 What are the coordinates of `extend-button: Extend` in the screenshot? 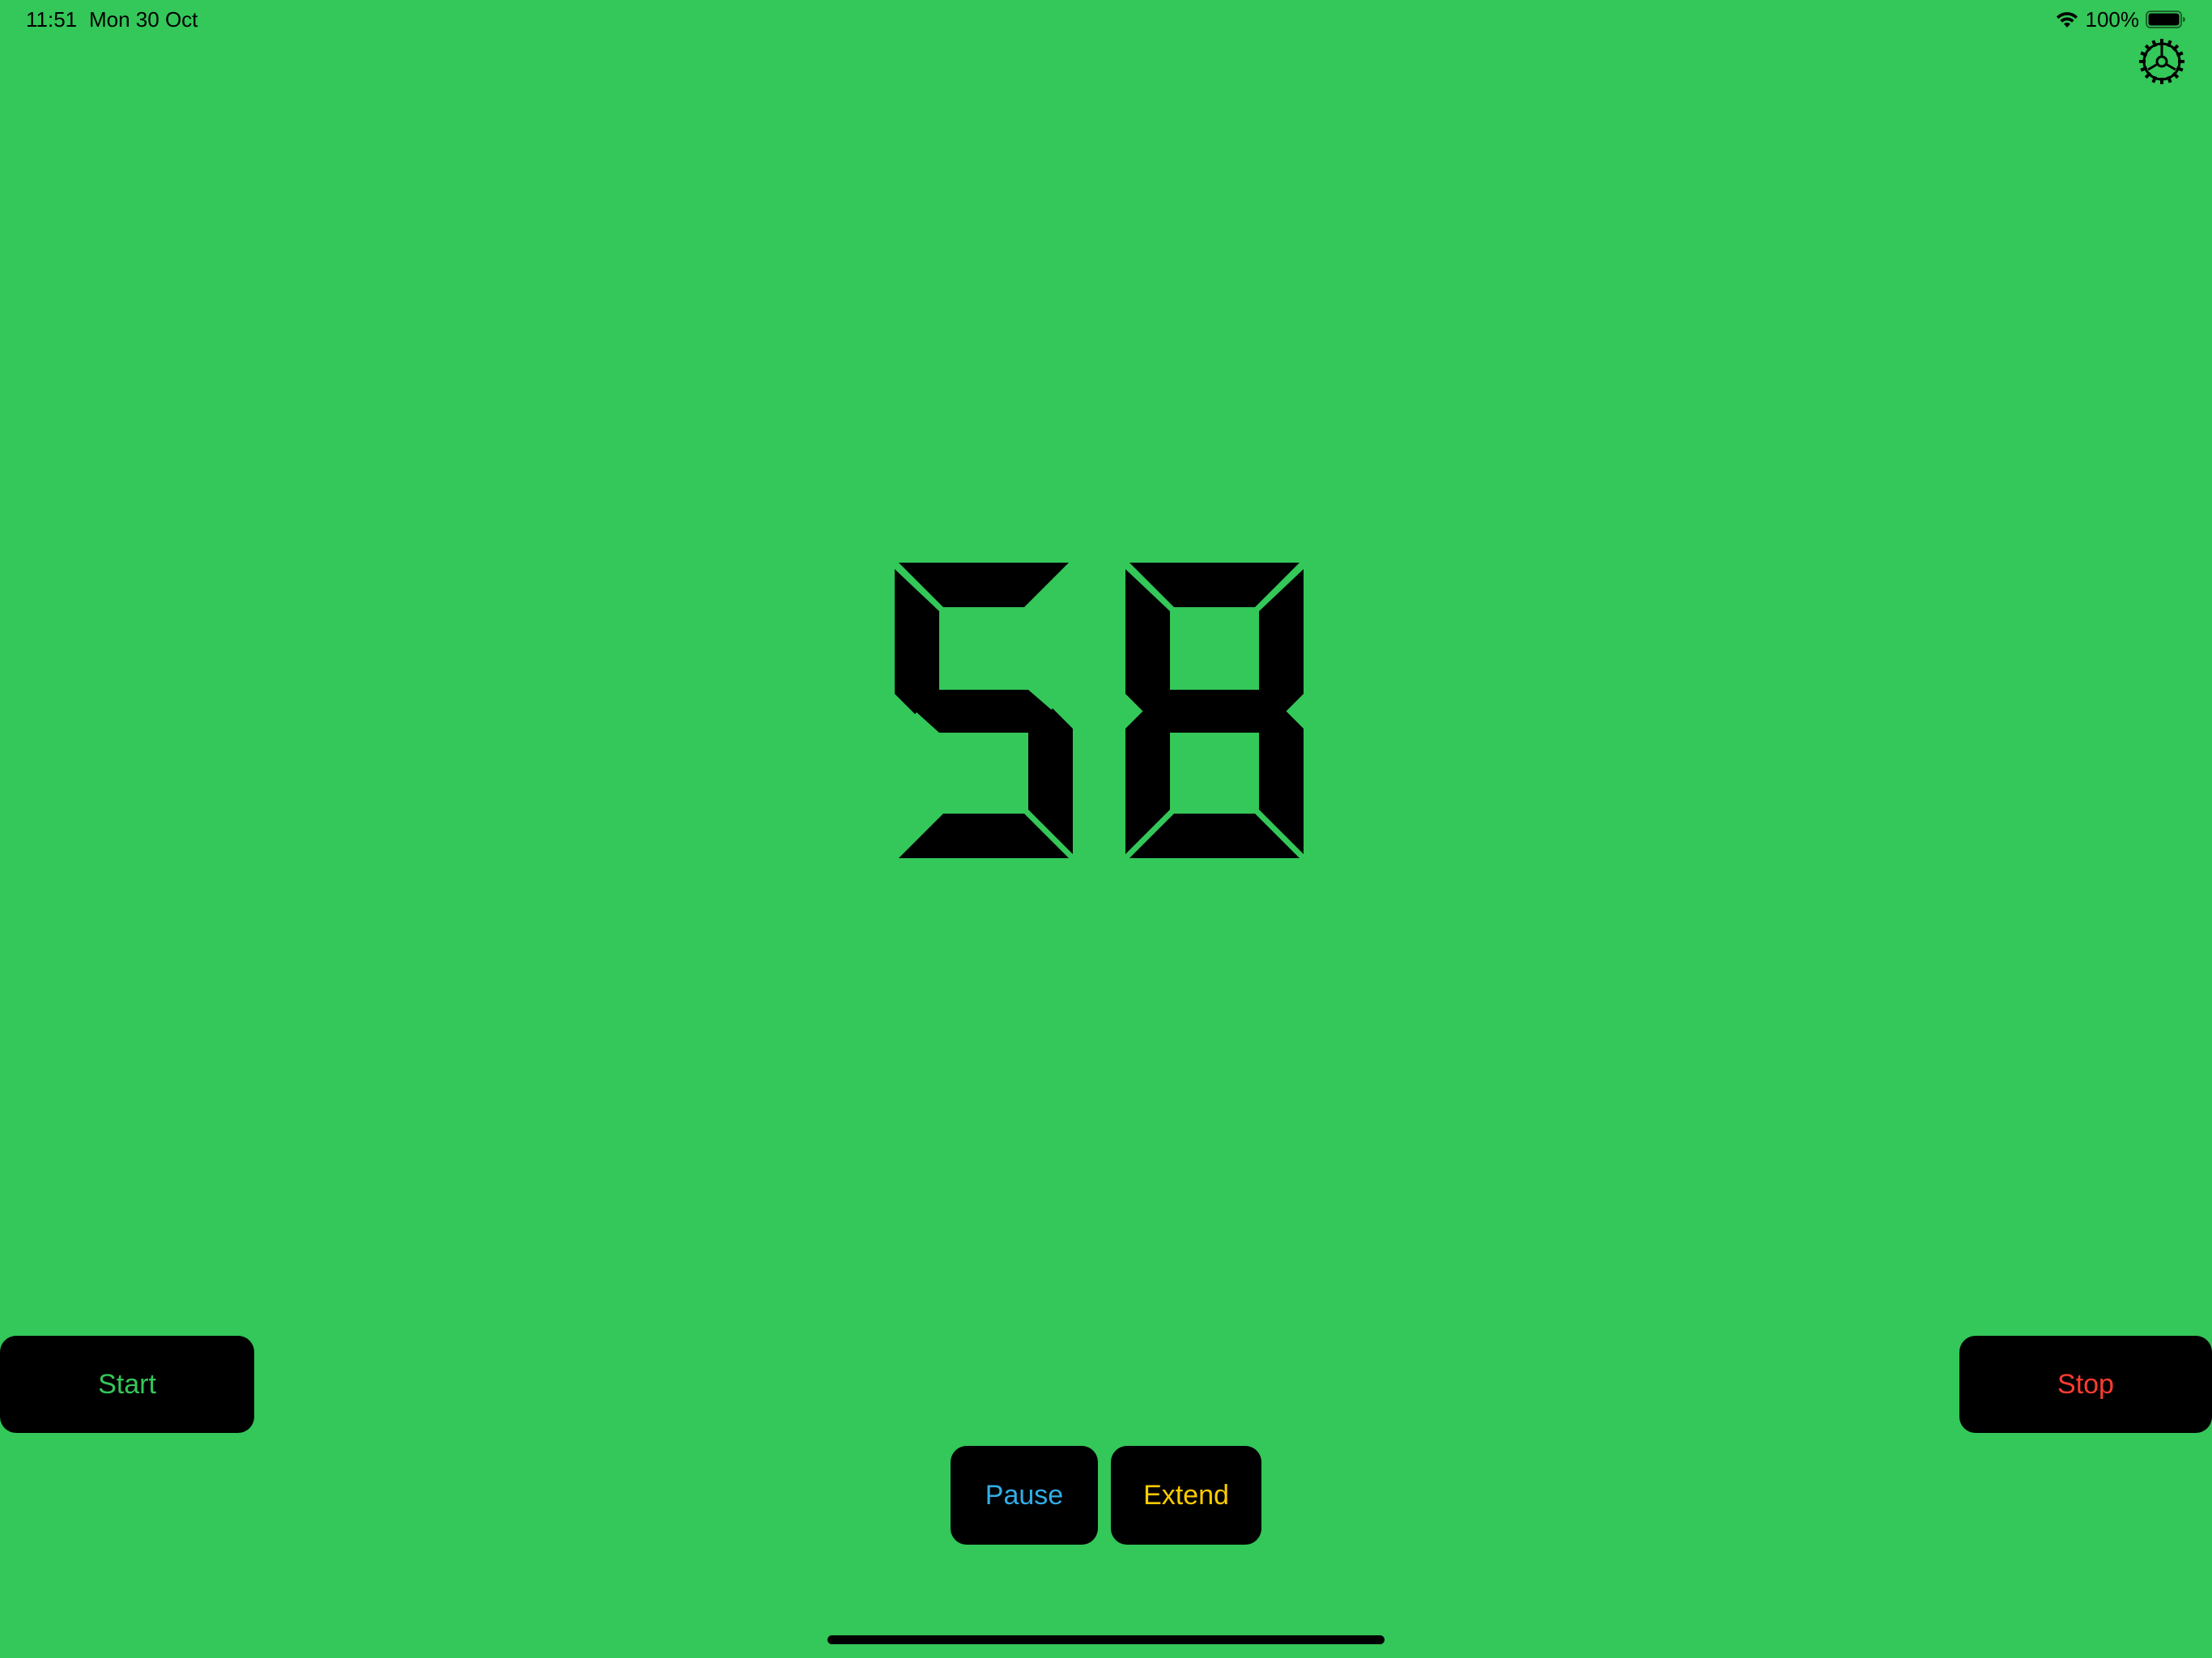 It's located at (1186, 1495).